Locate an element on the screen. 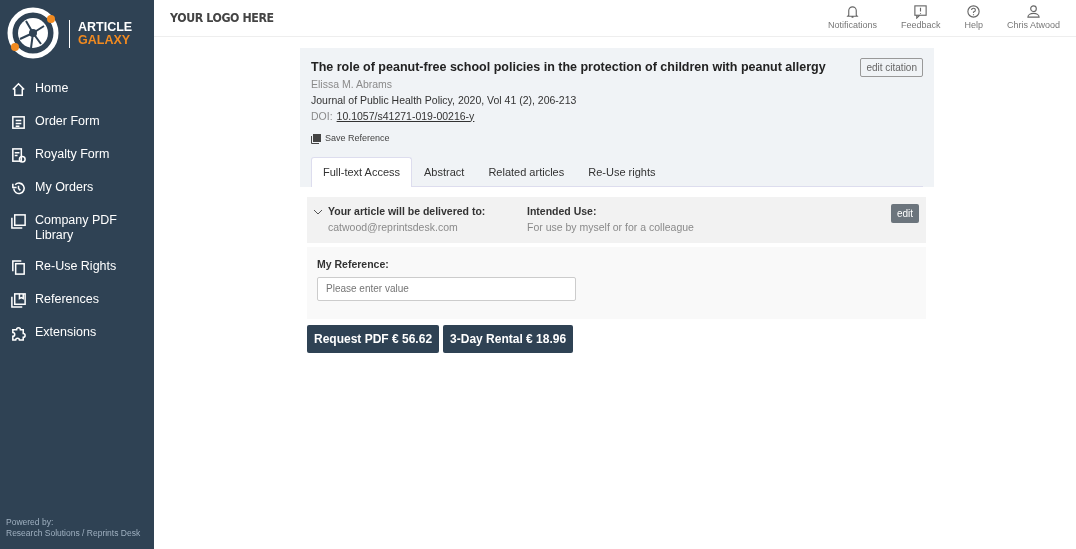 Image resolution: width=1076 pixels, height=549 pixels. puzzle-icon is located at coordinates (18, 333).